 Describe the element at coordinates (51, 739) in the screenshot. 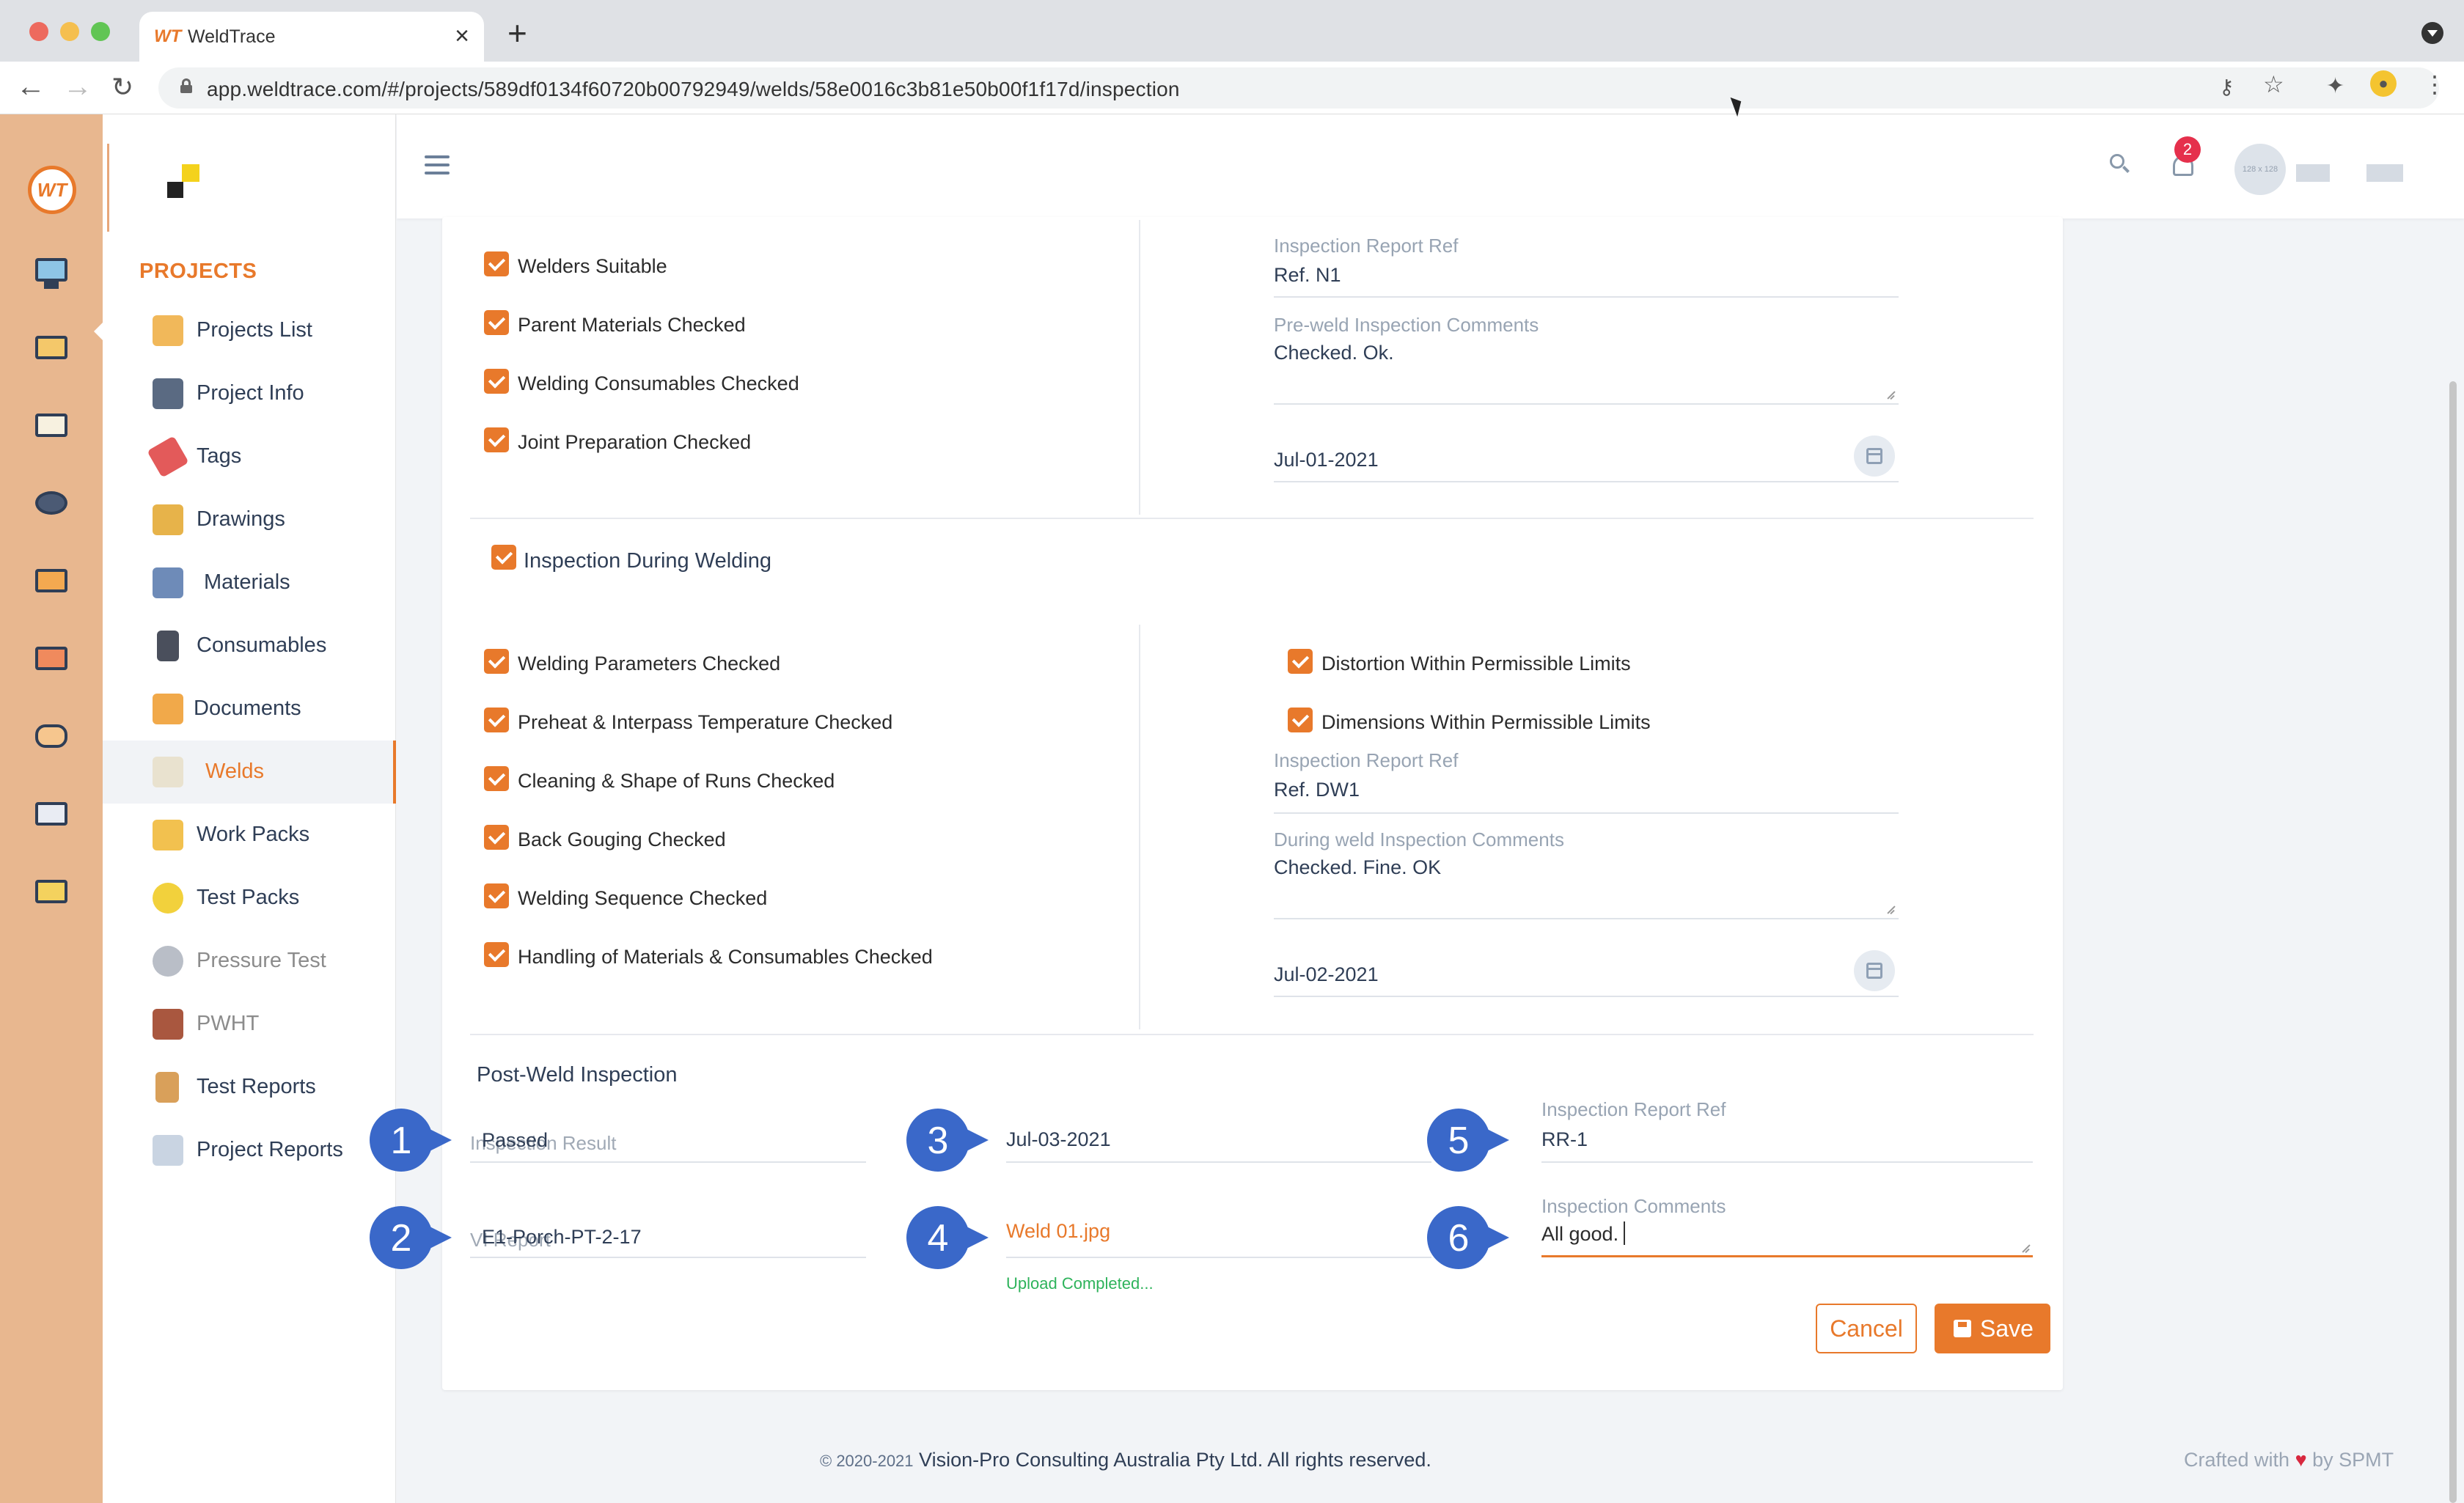

I see `users-group-icon` at that location.